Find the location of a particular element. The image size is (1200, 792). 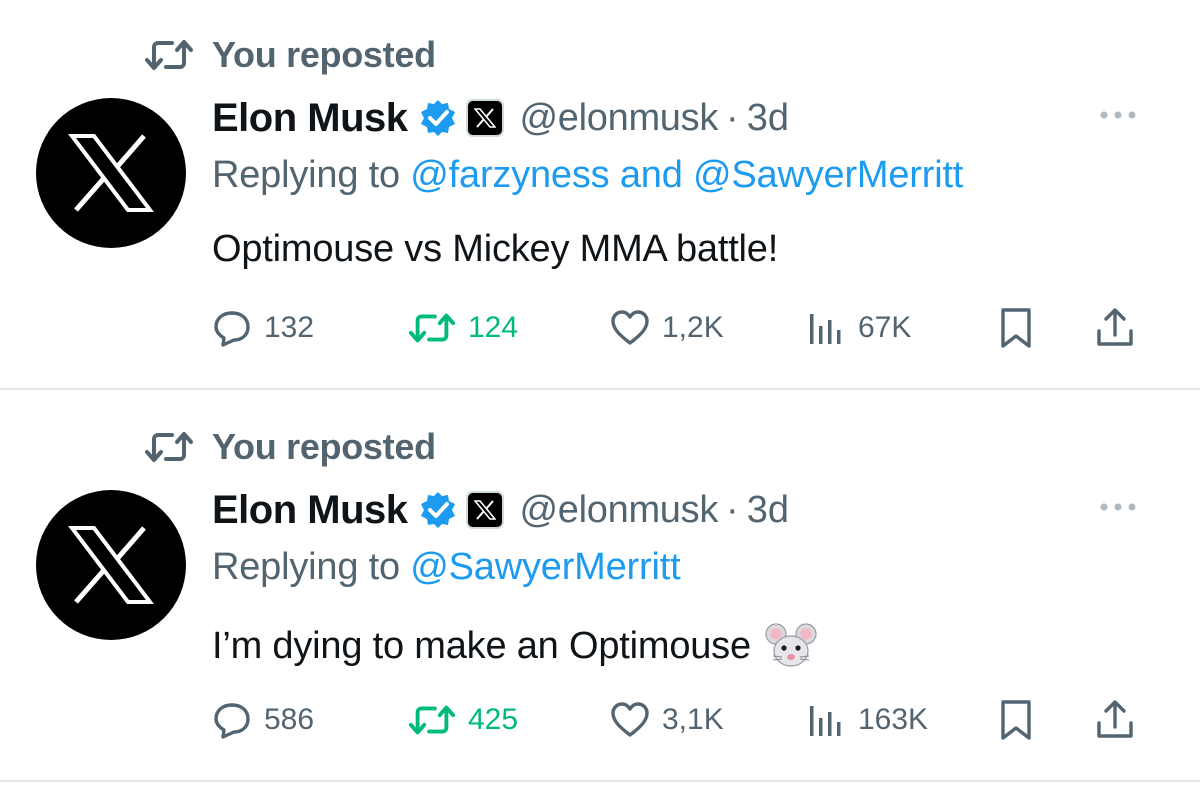

repost-button: 425 is located at coordinates (463, 720).